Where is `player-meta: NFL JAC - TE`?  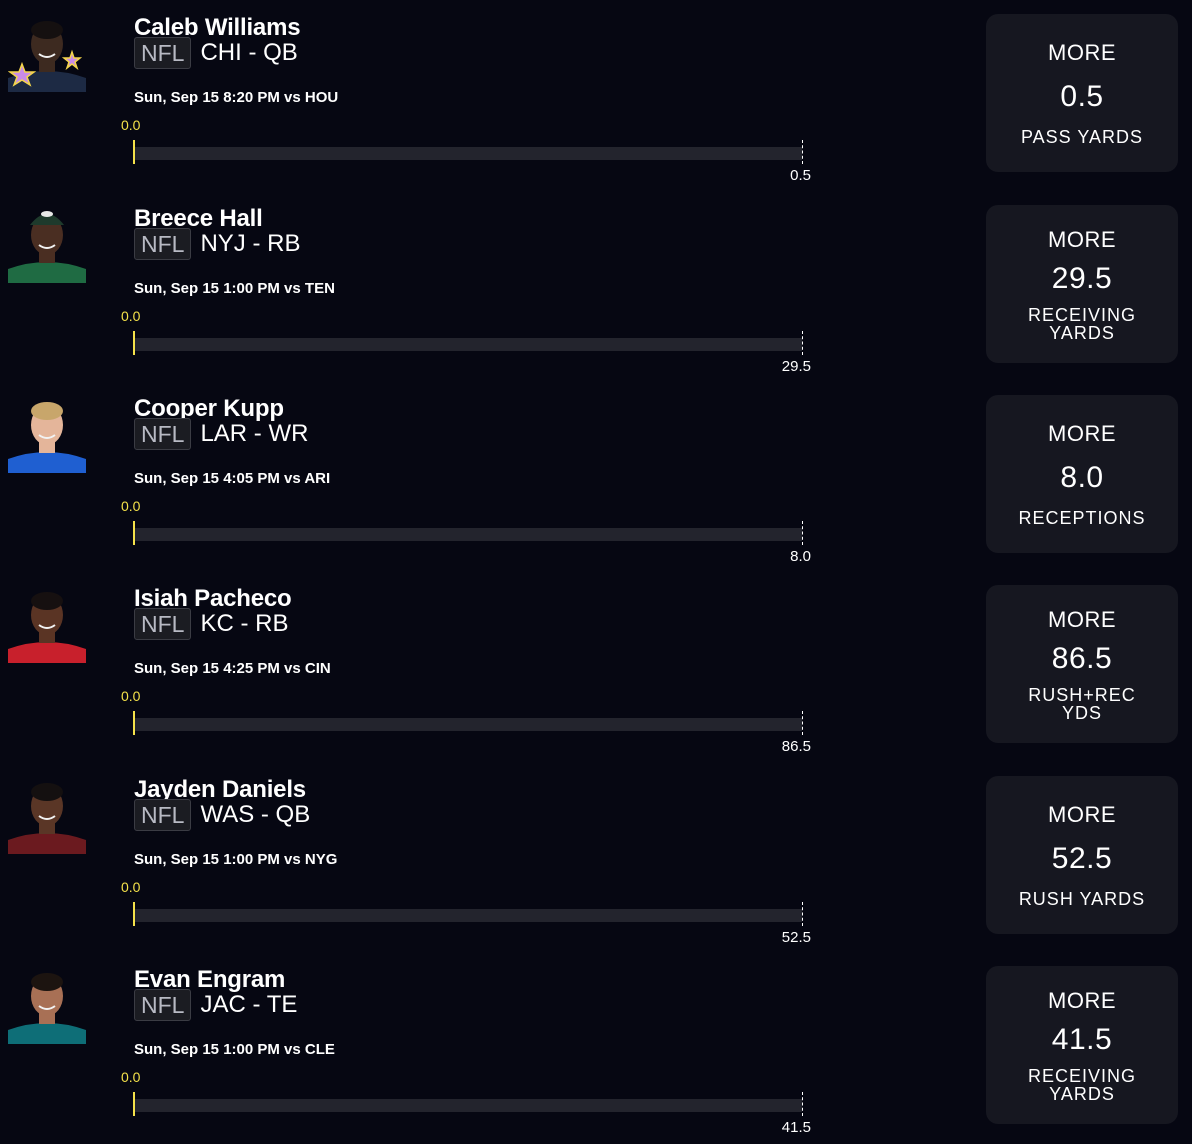
player-meta: NFL JAC - TE is located at coordinates (215, 1005).